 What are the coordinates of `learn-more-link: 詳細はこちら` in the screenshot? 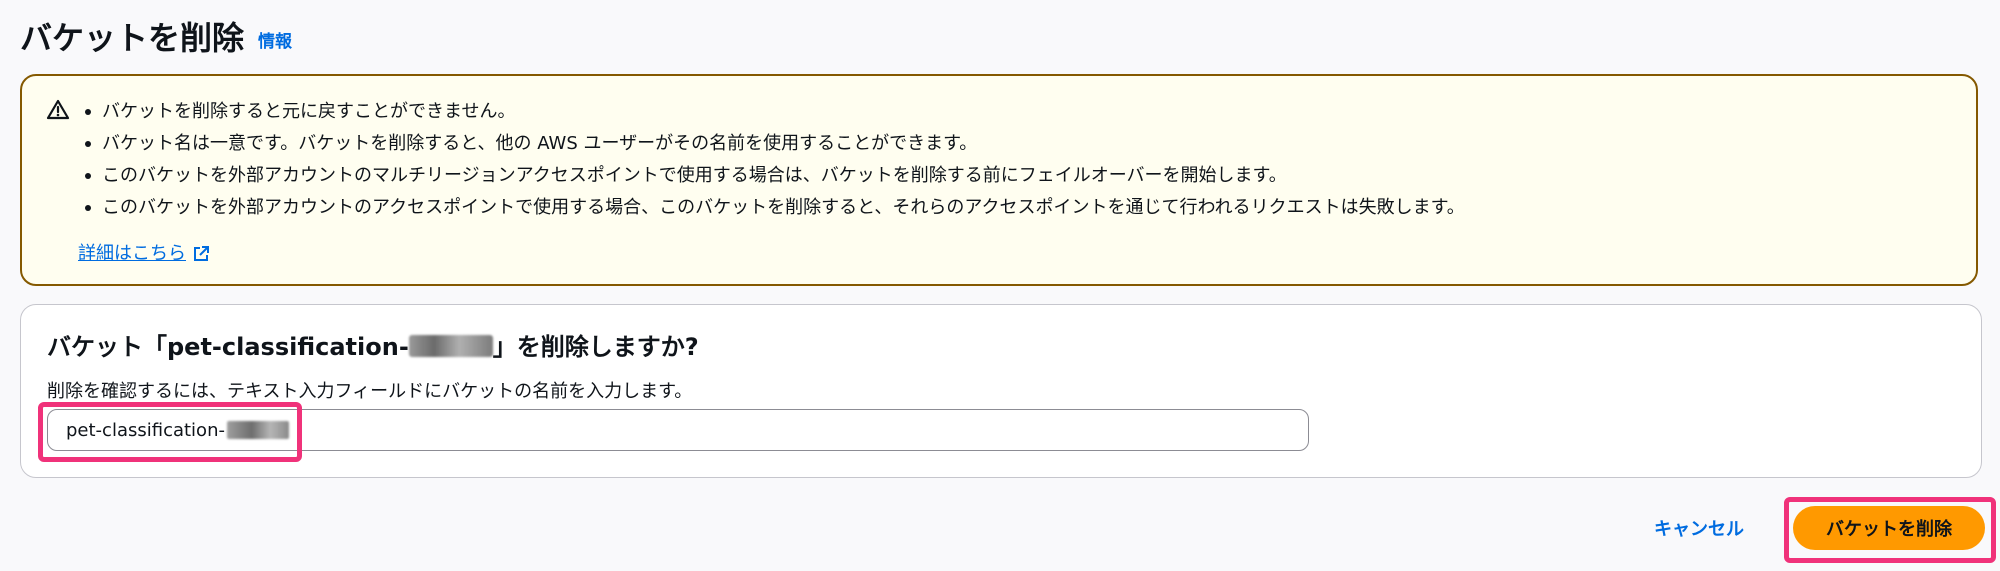 It's located at (144, 254).